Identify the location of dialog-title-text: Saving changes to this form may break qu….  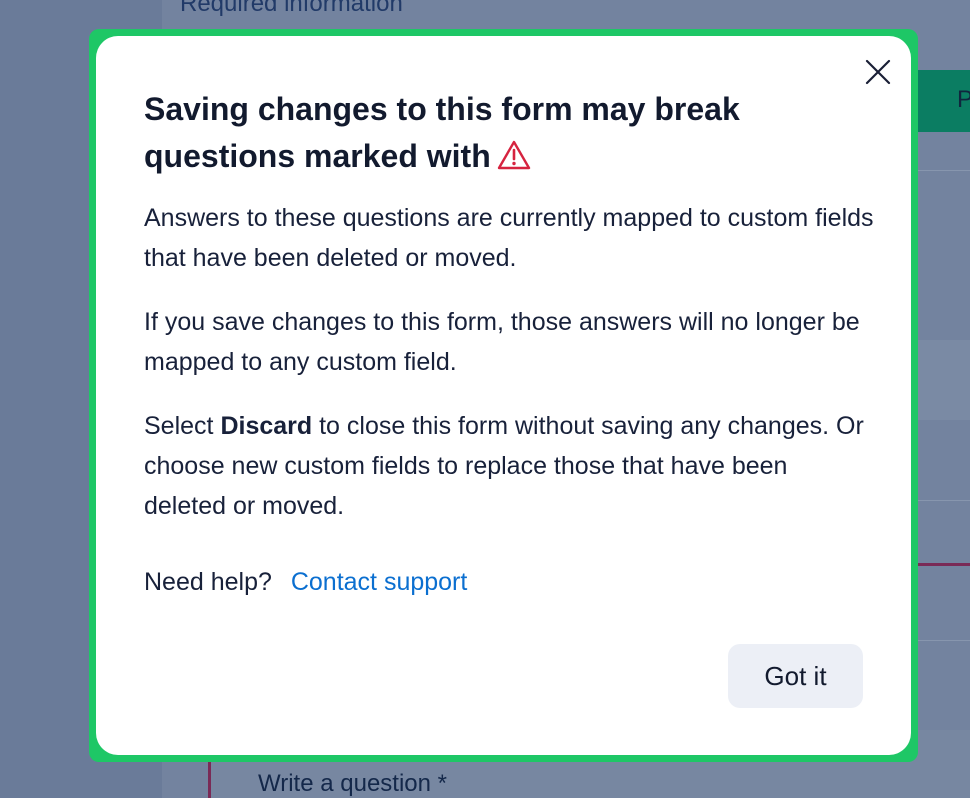
(442, 132).